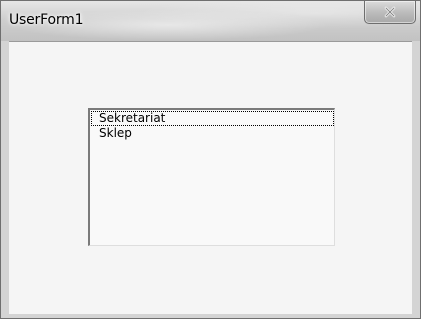 The width and height of the screenshot is (421, 319). I want to click on close-x-icon, so click(390, 12).